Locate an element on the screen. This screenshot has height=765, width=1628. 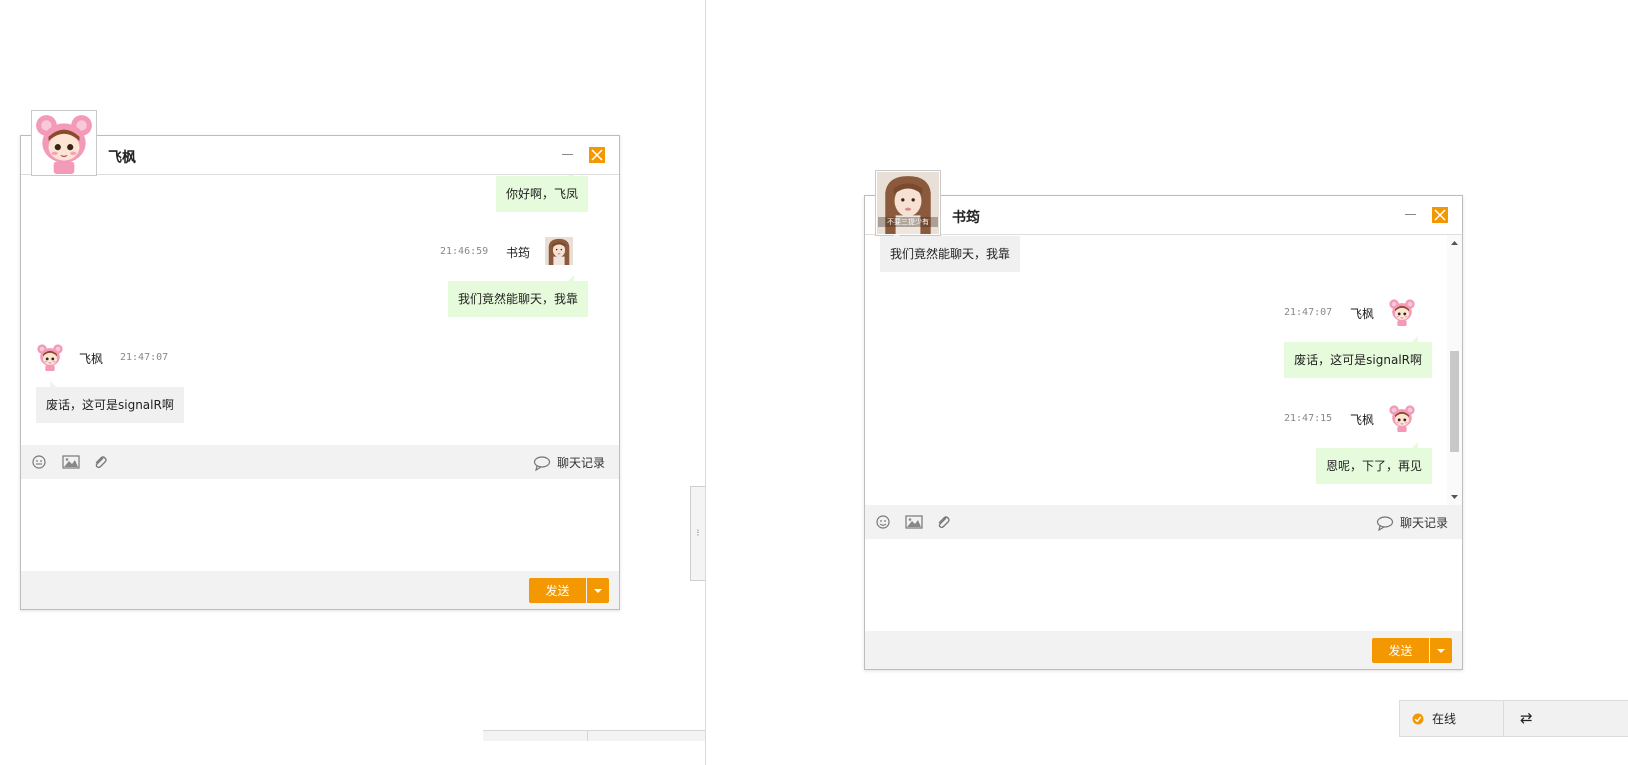
panel-resize-handle: ⁝ is located at coordinates (697, 533).